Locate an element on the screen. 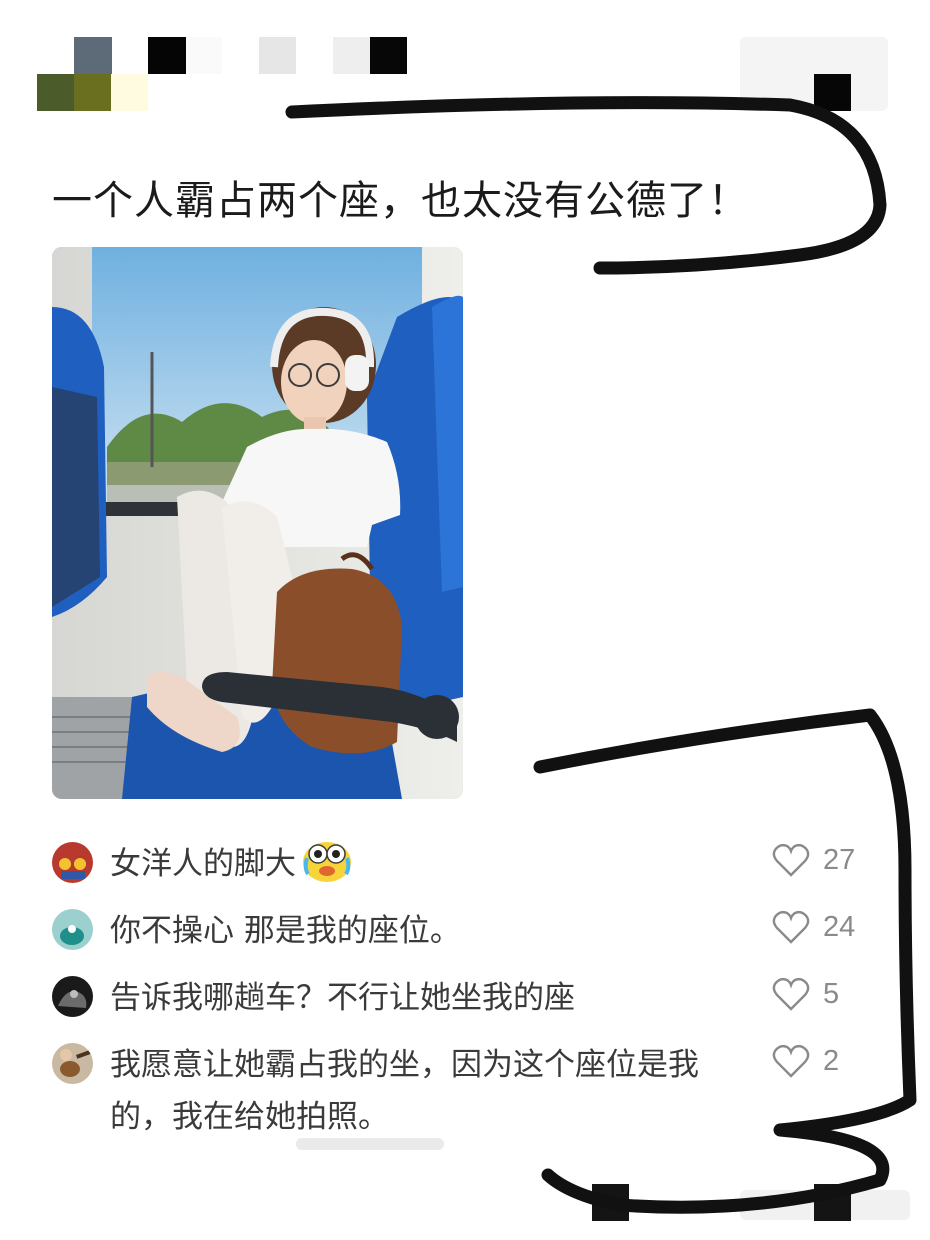 The height and width of the screenshot is (1240, 930). teal-cartoon-avatar-icon is located at coordinates (72, 929).